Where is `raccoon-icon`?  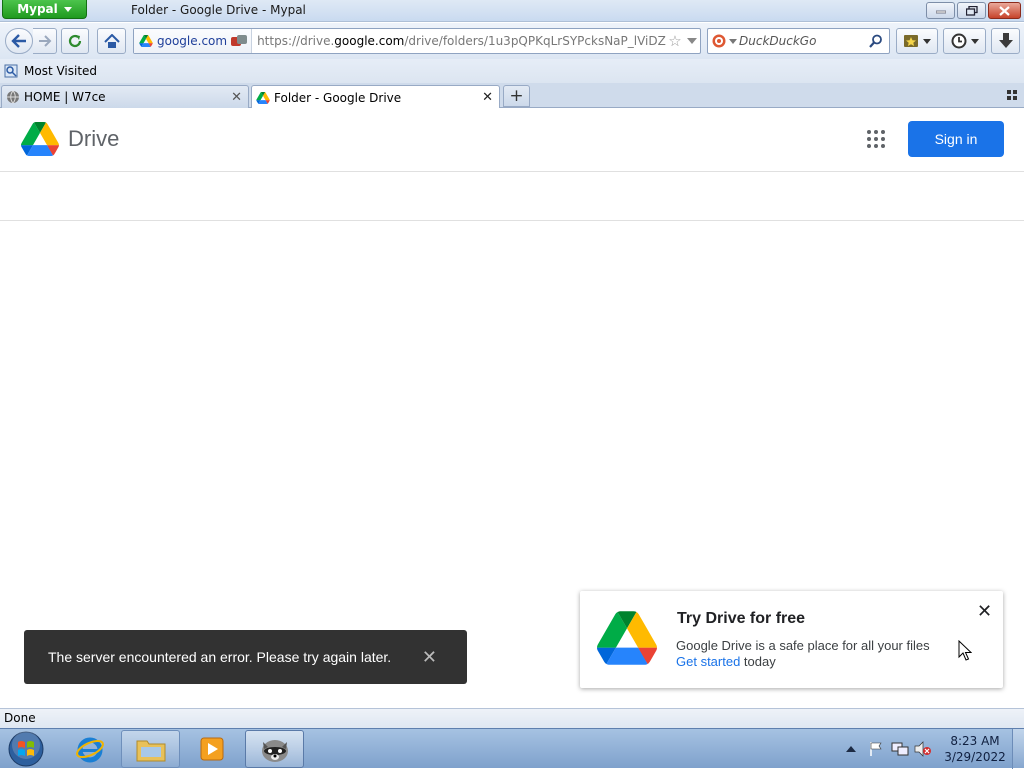 raccoon-icon is located at coordinates (274, 751).